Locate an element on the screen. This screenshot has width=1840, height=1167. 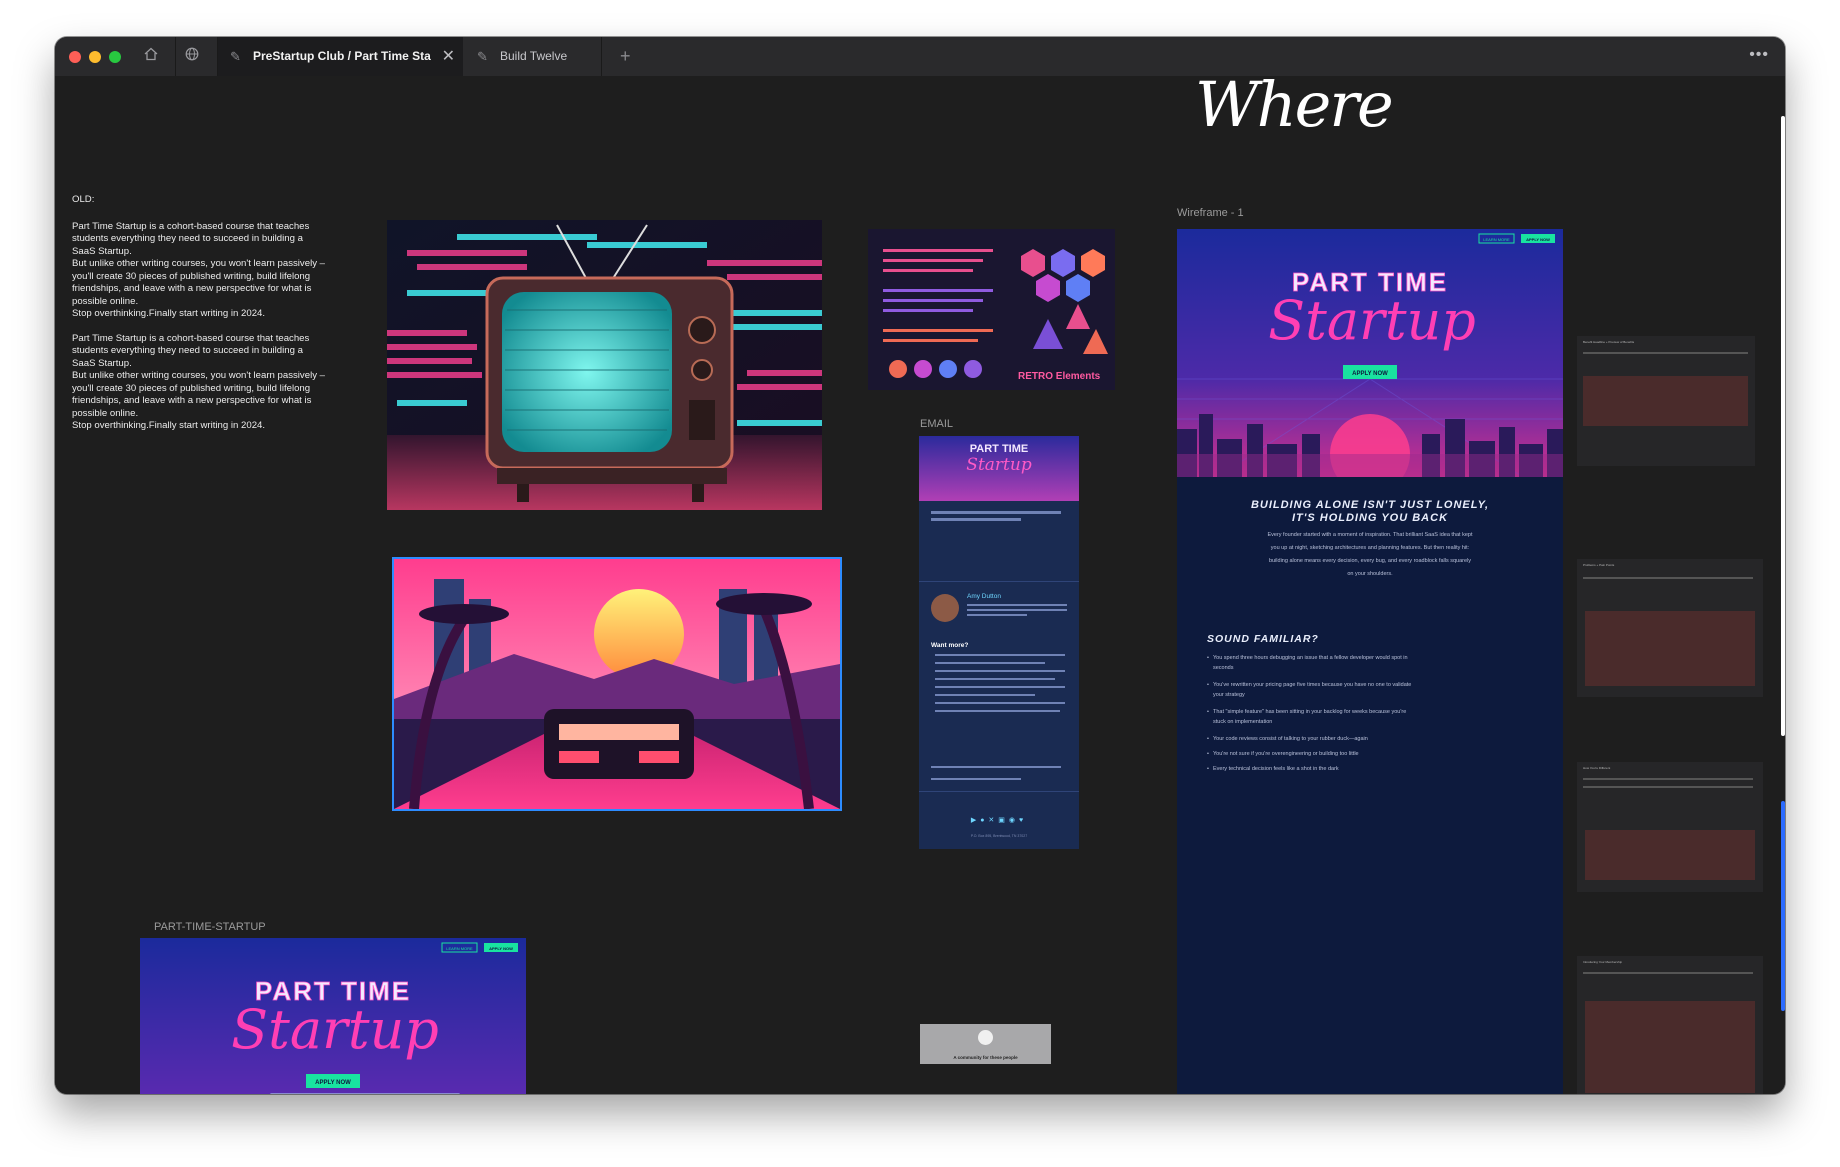
social-icons: ▶●✕▣◉♥ is located at coordinates (999, 820).